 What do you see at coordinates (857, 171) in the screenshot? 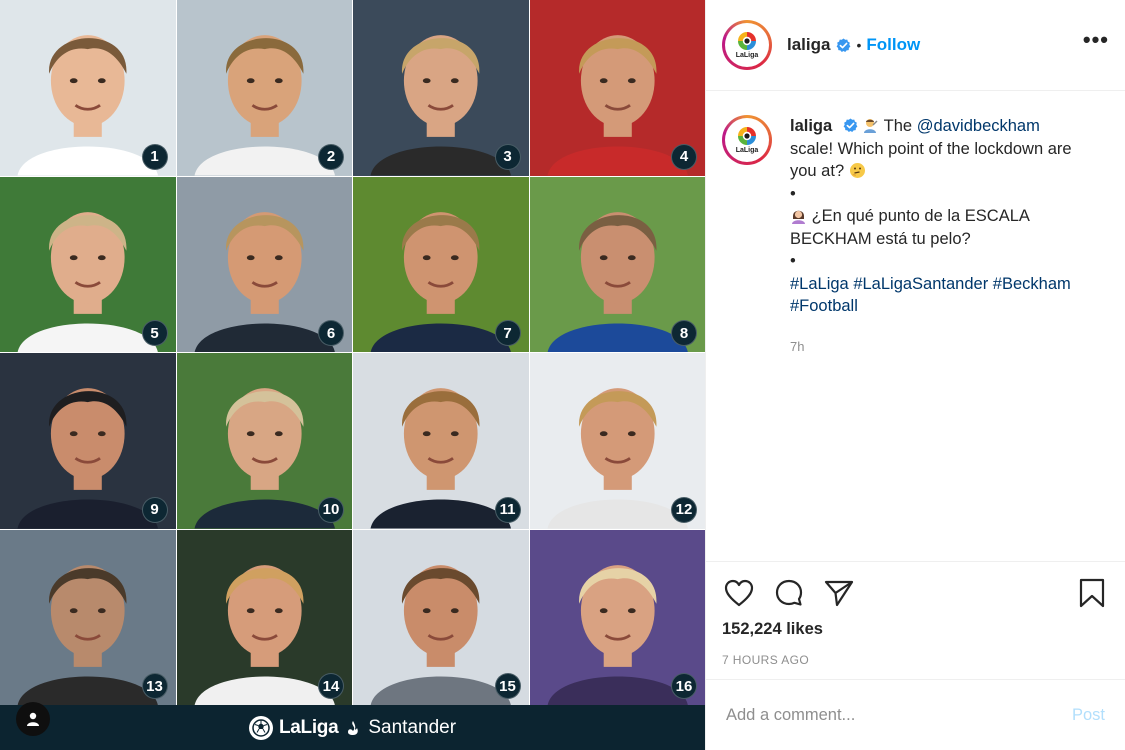
I see `thinking-emoji-icon` at bounding box center [857, 171].